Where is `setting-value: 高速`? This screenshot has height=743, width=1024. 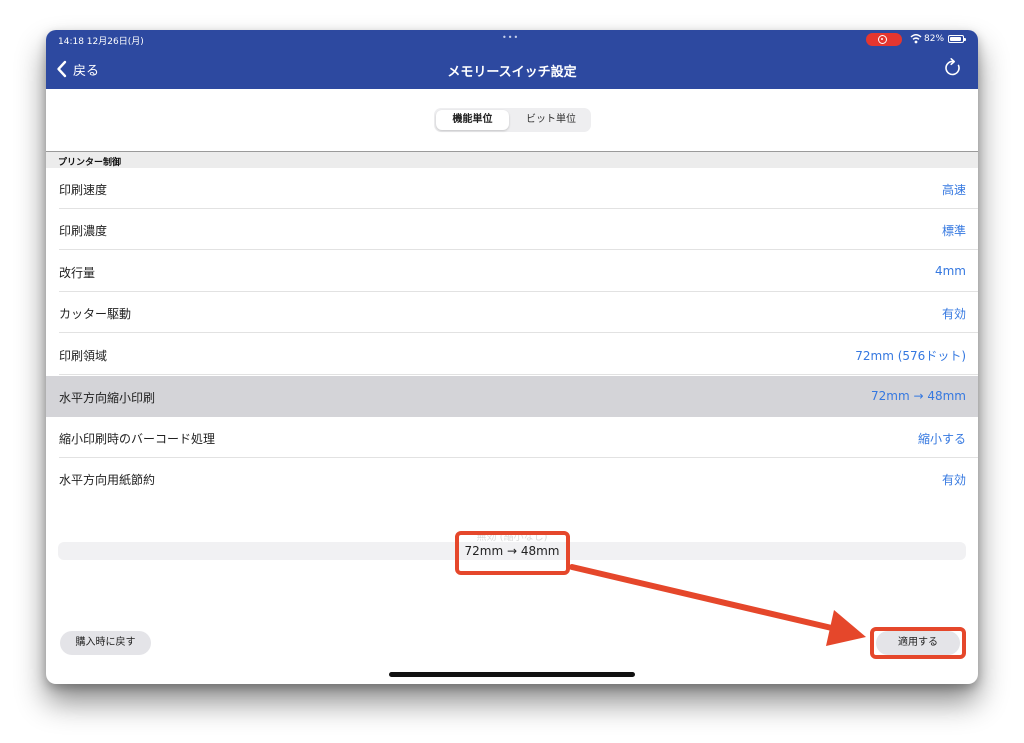
setting-value: 高速 is located at coordinates (953, 190).